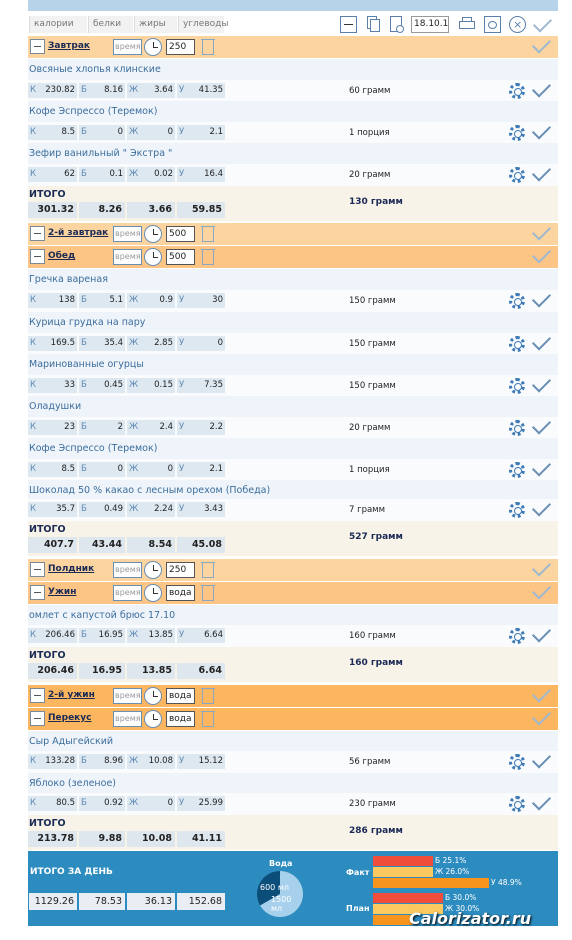 The width and height of the screenshot is (572, 940). What do you see at coordinates (466, 24) in the screenshot?
I see `print-icon` at bounding box center [466, 24].